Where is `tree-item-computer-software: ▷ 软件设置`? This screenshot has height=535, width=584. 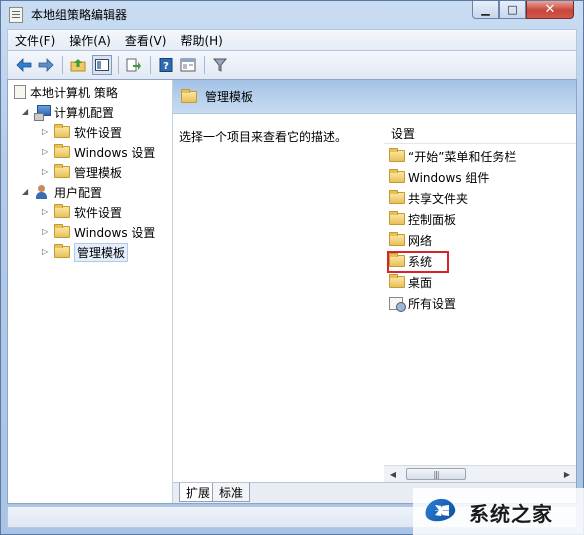 tree-item-computer-software: ▷ 软件设置 is located at coordinates (82, 132).